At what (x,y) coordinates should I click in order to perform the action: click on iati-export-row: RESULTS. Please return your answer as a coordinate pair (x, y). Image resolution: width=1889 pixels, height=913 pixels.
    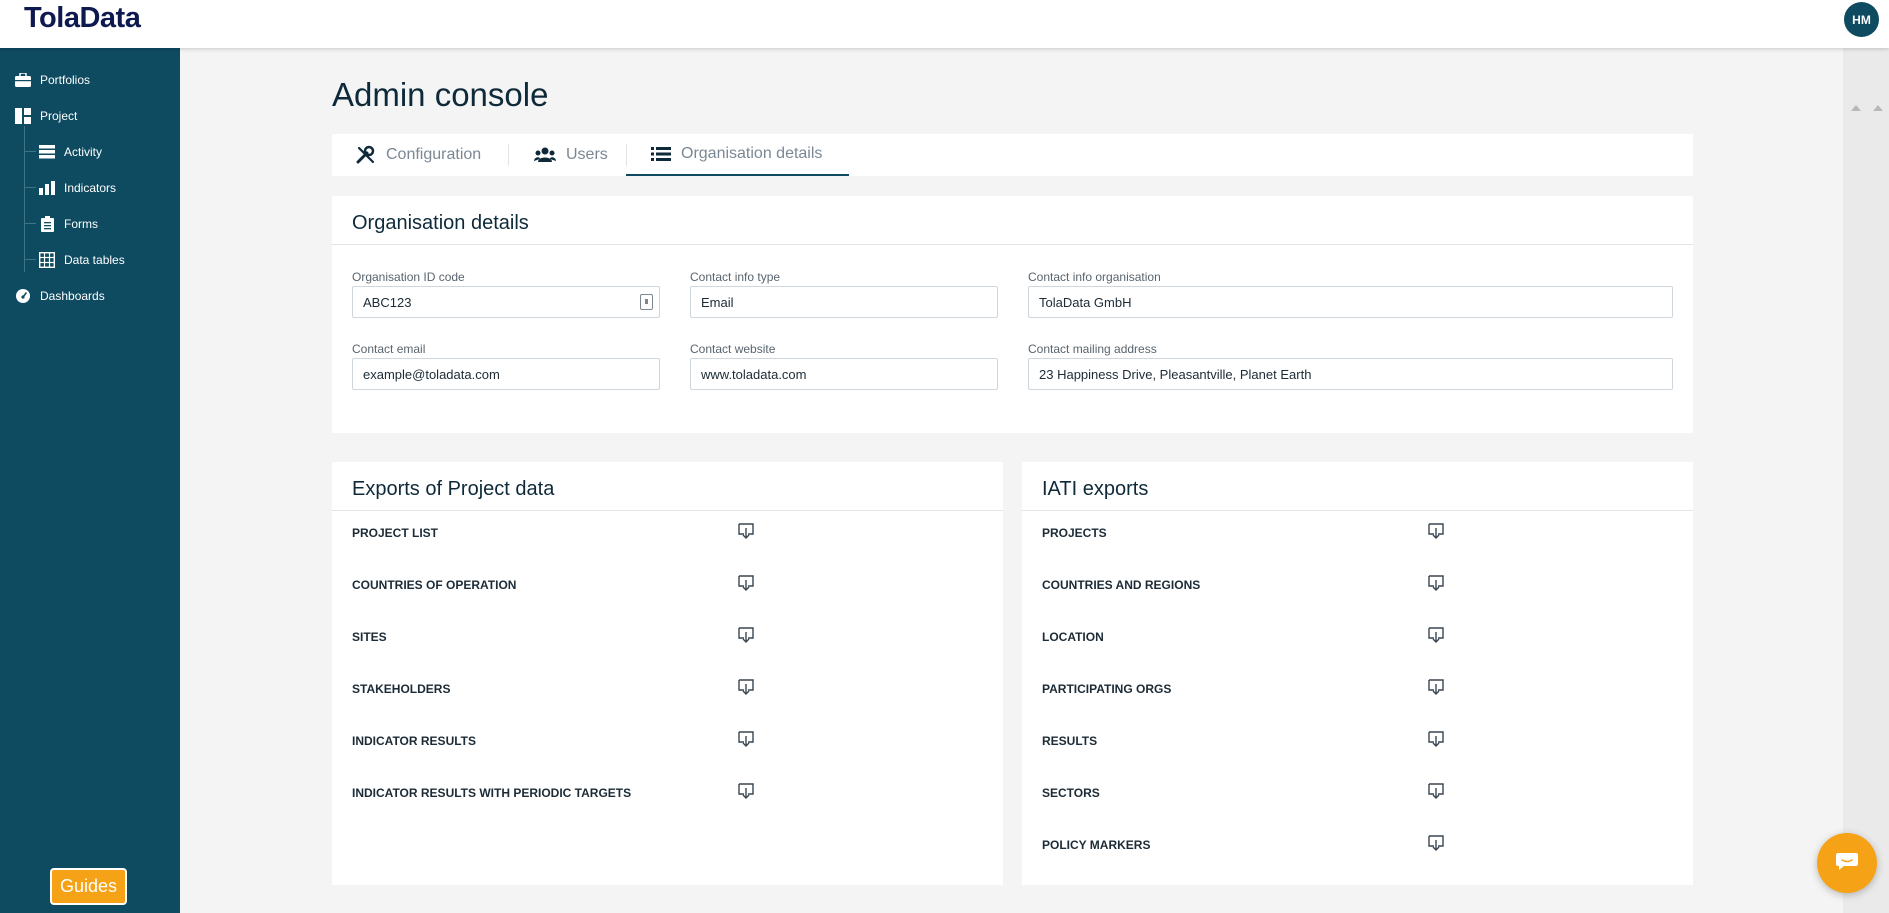
    Looking at the image, I should click on (1070, 741).